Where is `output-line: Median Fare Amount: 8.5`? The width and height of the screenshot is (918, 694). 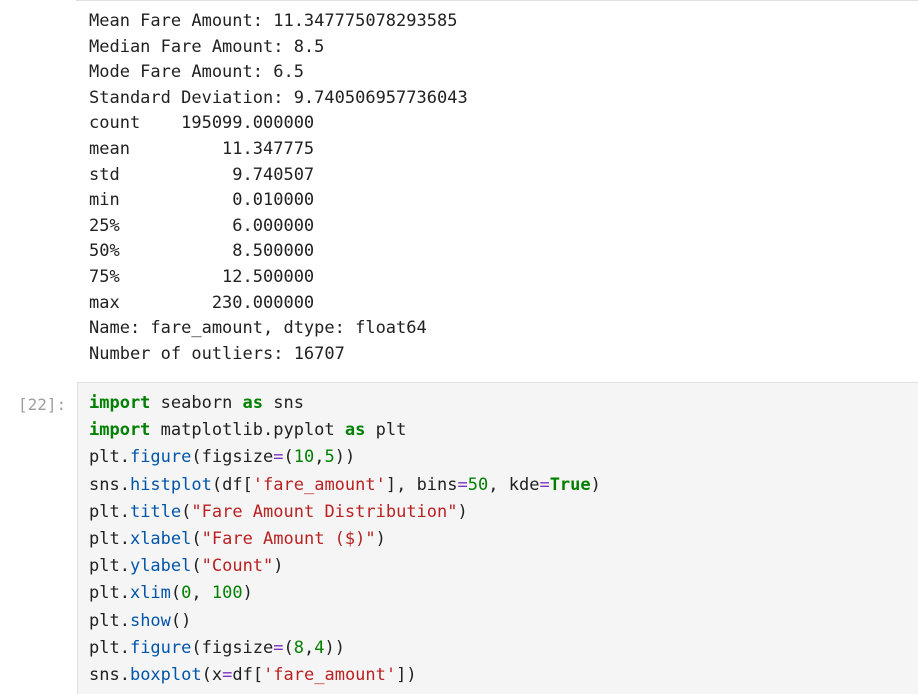
output-line: Median Fare Amount: 8.5 is located at coordinates (207, 46).